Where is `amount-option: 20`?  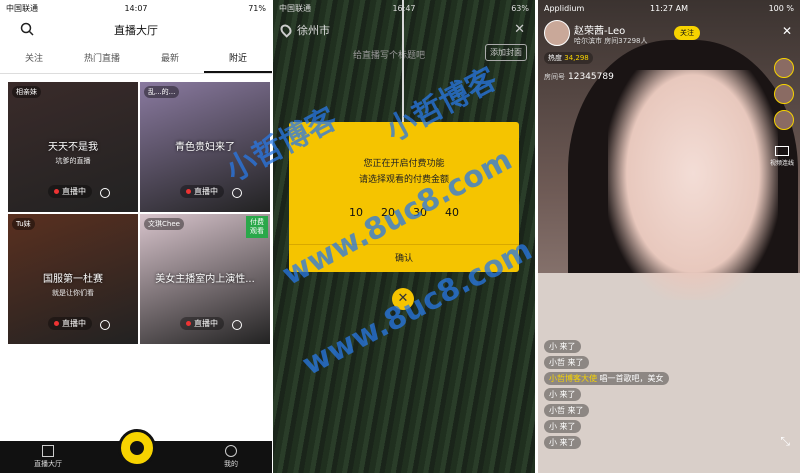
amount-option: 20 is located at coordinates (388, 212).